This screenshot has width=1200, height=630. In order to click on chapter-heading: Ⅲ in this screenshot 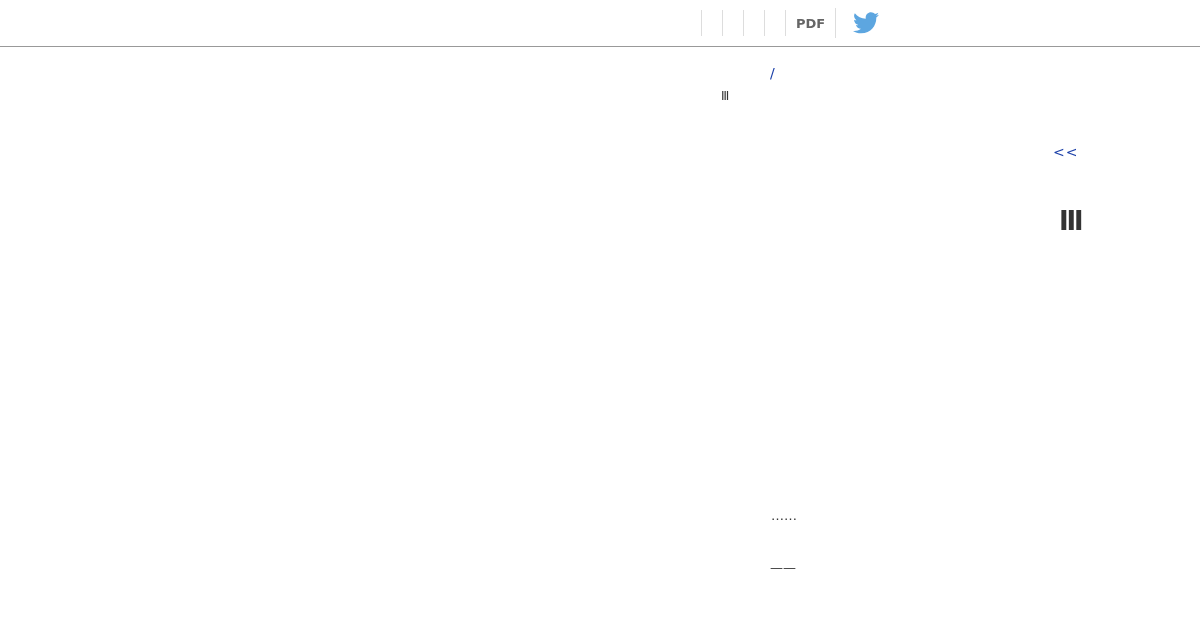, I will do `click(1071, 222)`.